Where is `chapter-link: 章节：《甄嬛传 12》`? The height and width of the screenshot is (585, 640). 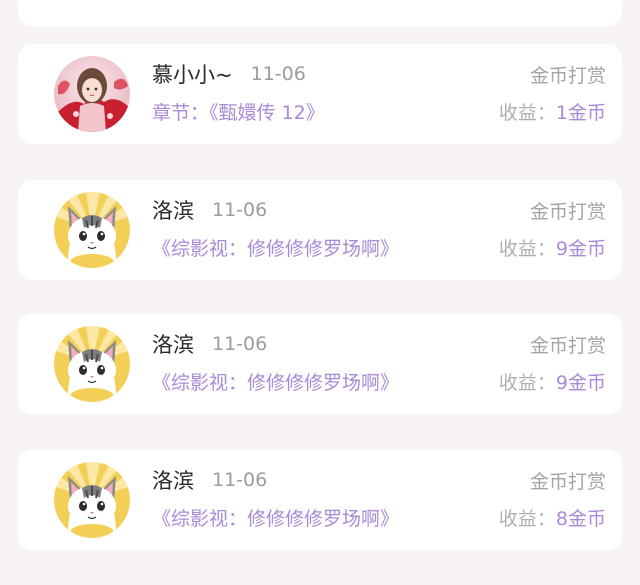
chapter-link: 章节：《甄嬛传 12》 is located at coordinates (238, 111).